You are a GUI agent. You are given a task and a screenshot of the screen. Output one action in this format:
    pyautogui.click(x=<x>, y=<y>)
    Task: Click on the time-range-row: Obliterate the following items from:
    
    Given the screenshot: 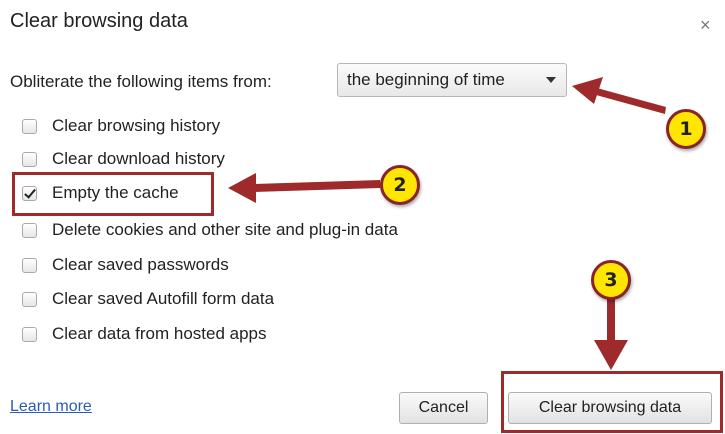 What is the action you would take?
    pyautogui.click(x=141, y=82)
    